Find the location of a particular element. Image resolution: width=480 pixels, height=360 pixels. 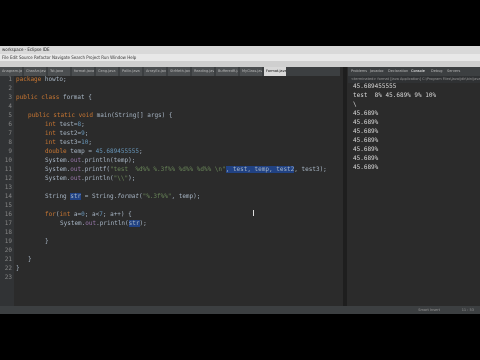

tab-servers: Servers is located at coordinates (453, 71).